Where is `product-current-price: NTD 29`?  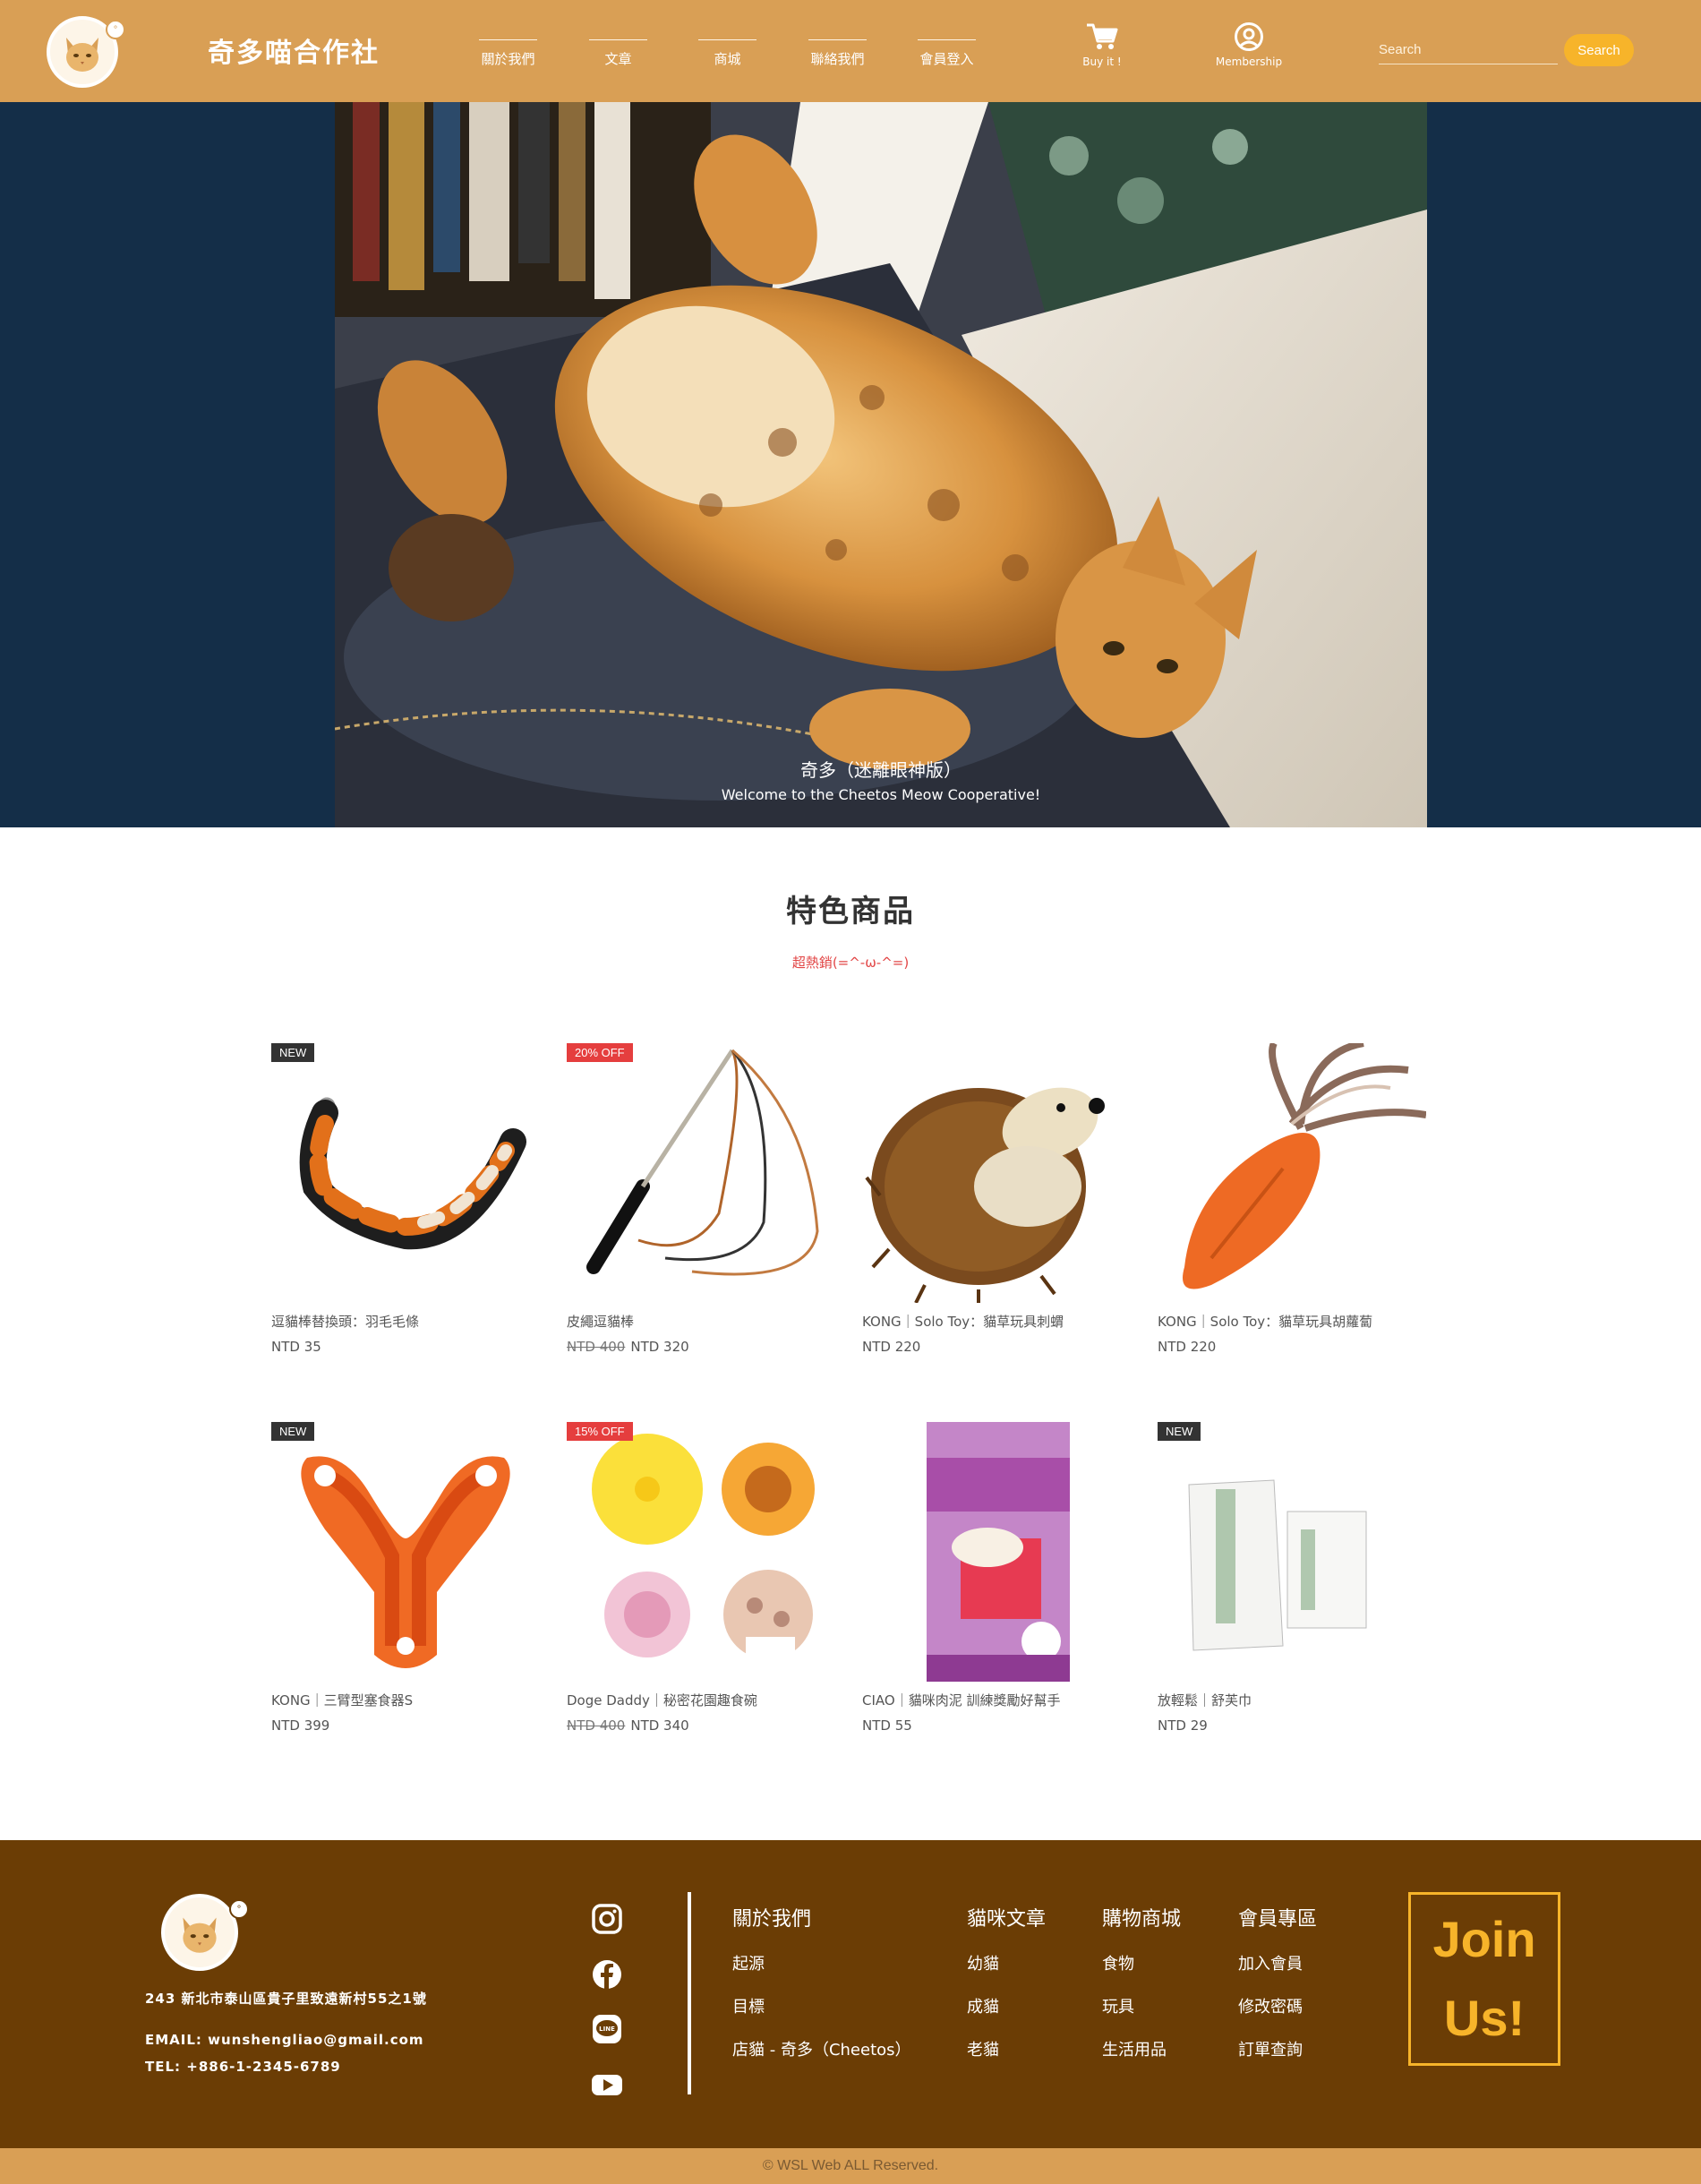
product-current-price: NTD 29 is located at coordinates (1183, 1725).